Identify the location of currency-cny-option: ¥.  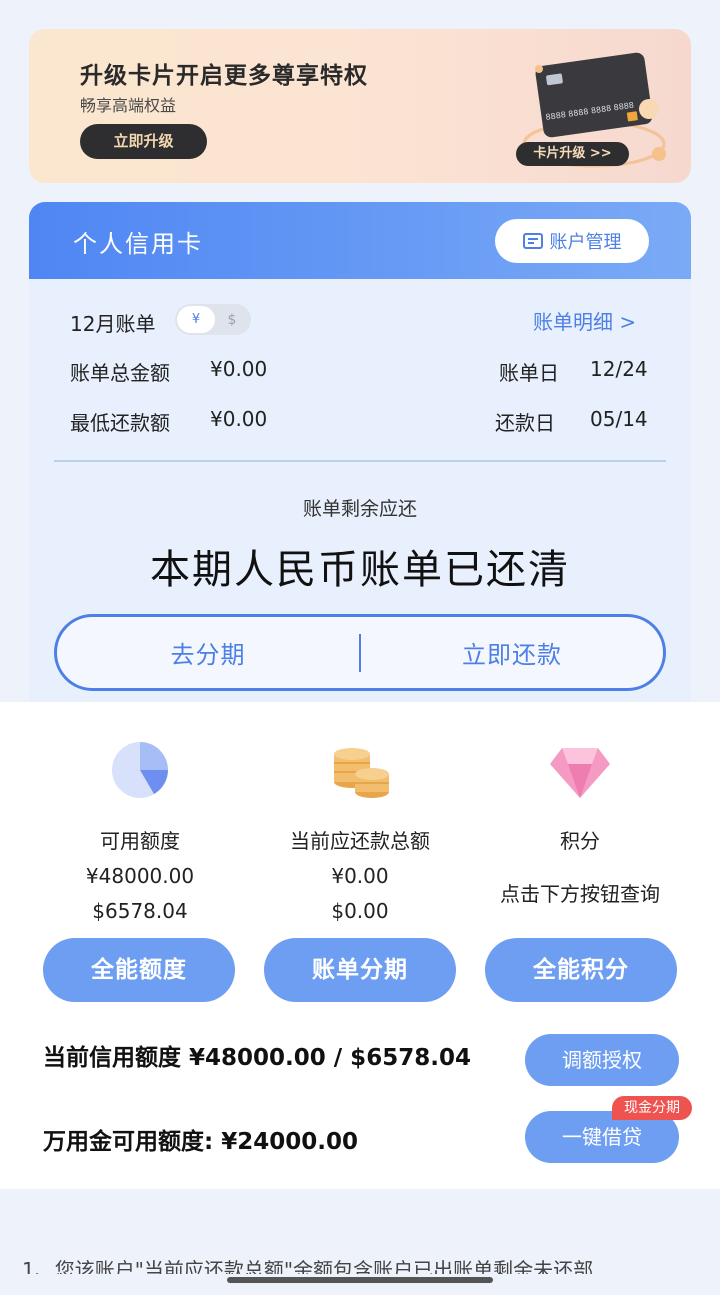
(196, 319).